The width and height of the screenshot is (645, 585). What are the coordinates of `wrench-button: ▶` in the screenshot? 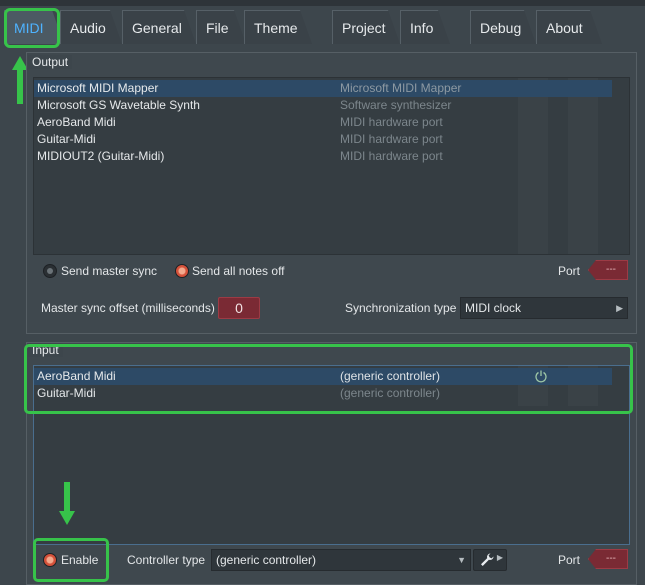 It's located at (490, 560).